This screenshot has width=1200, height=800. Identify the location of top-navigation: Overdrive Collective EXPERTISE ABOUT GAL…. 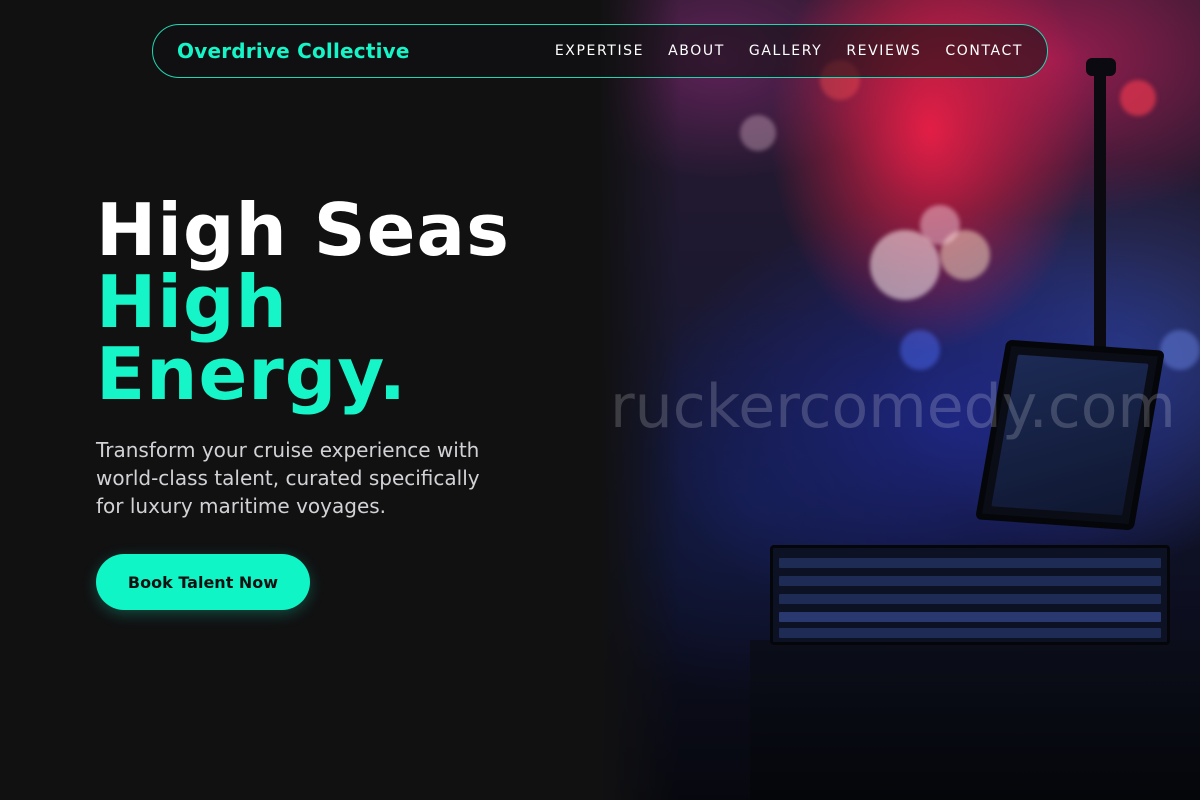
(600, 51).